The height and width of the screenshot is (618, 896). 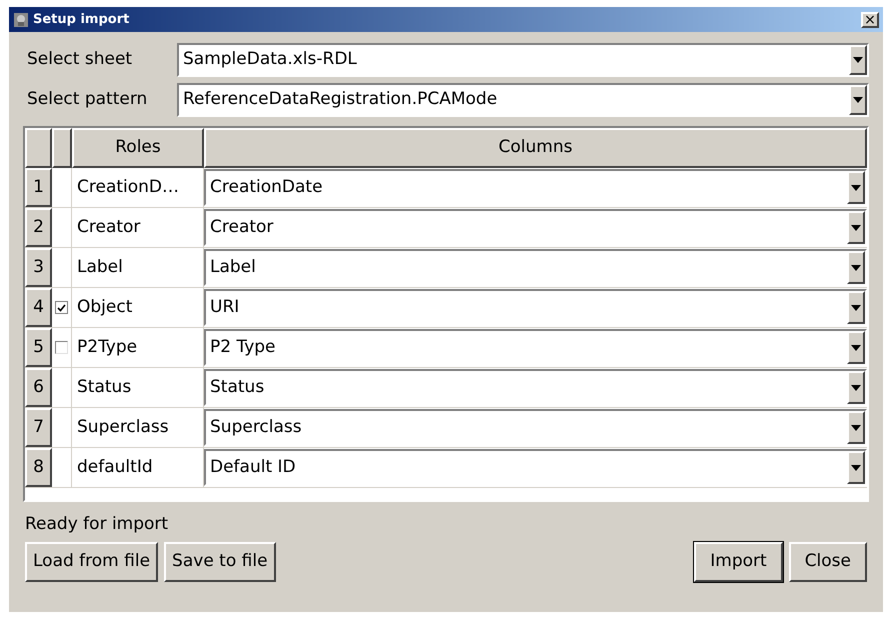 What do you see at coordinates (220, 562) in the screenshot?
I see `file-button: Save to file` at bounding box center [220, 562].